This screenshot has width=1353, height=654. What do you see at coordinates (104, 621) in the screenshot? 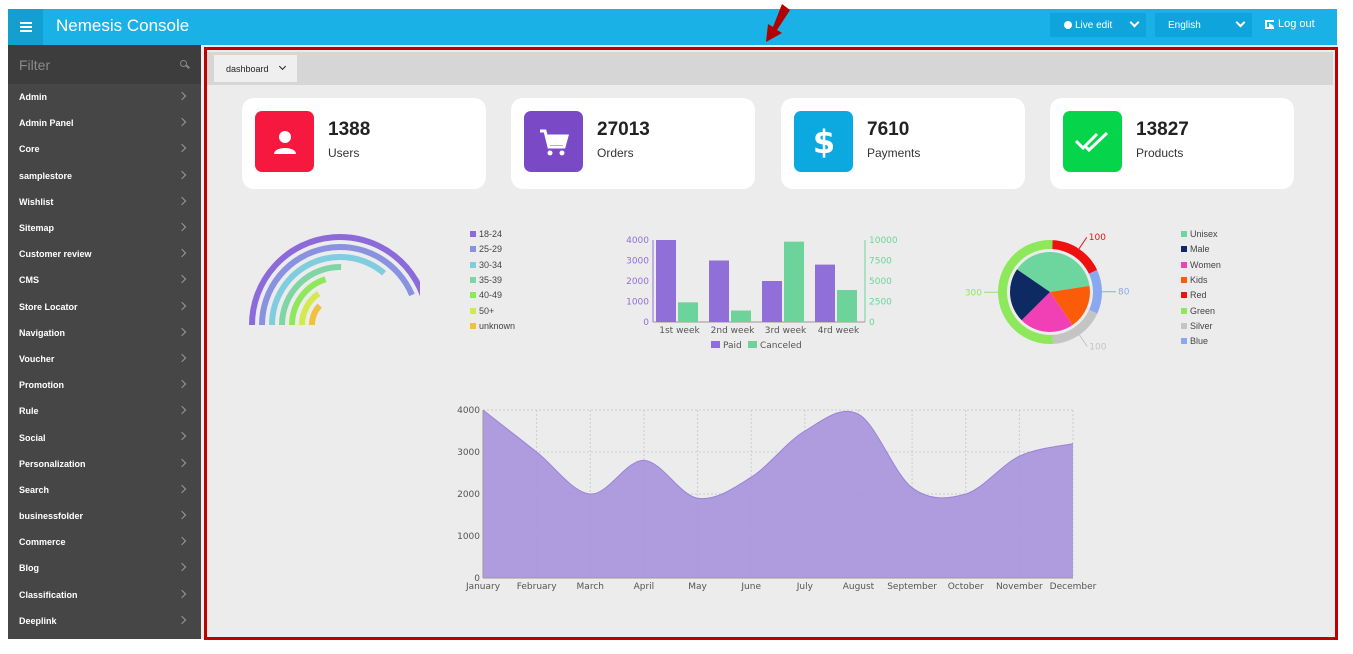
I see `sidebar-item-deeplink: Deeplink` at bounding box center [104, 621].